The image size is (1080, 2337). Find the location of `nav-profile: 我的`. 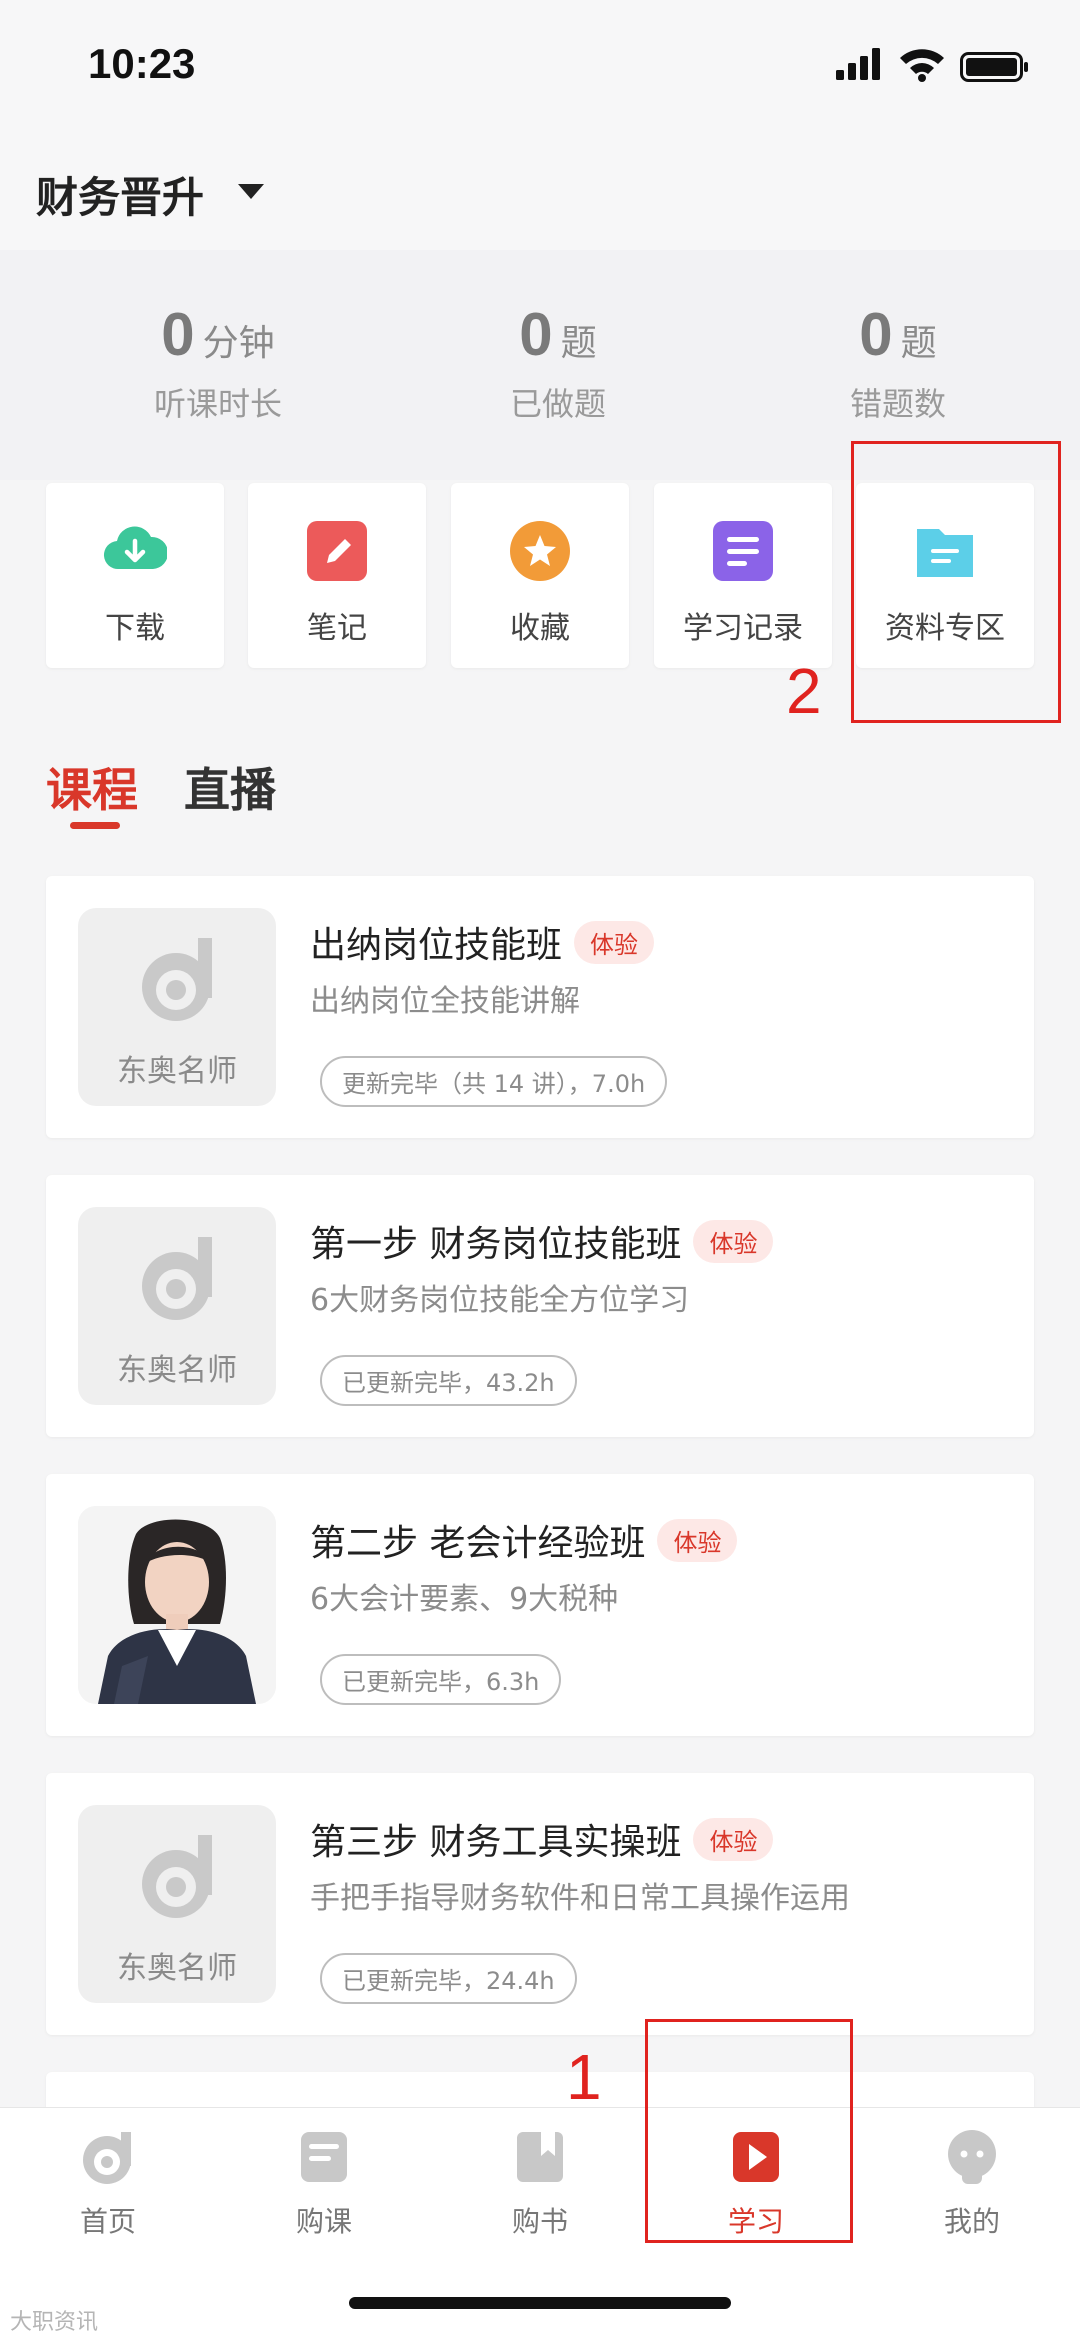

nav-profile: 我的 is located at coordinates (972, 2184).